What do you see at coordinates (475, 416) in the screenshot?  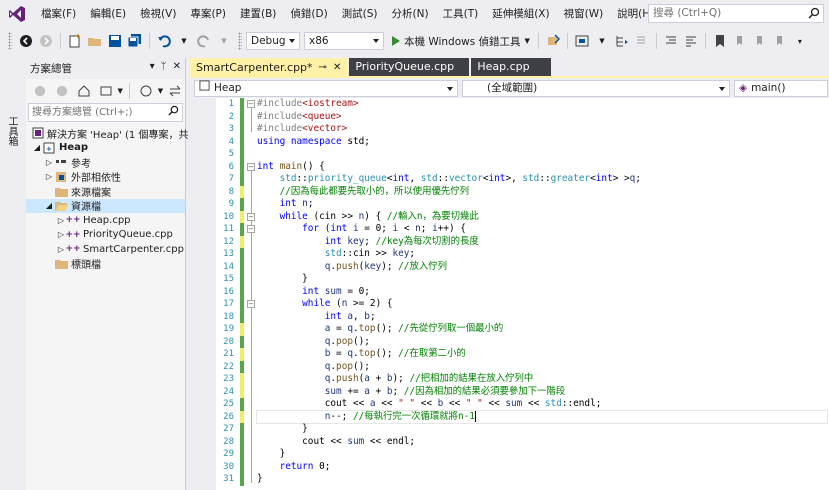 I see `text-caret` at bounding box center [475, 416].